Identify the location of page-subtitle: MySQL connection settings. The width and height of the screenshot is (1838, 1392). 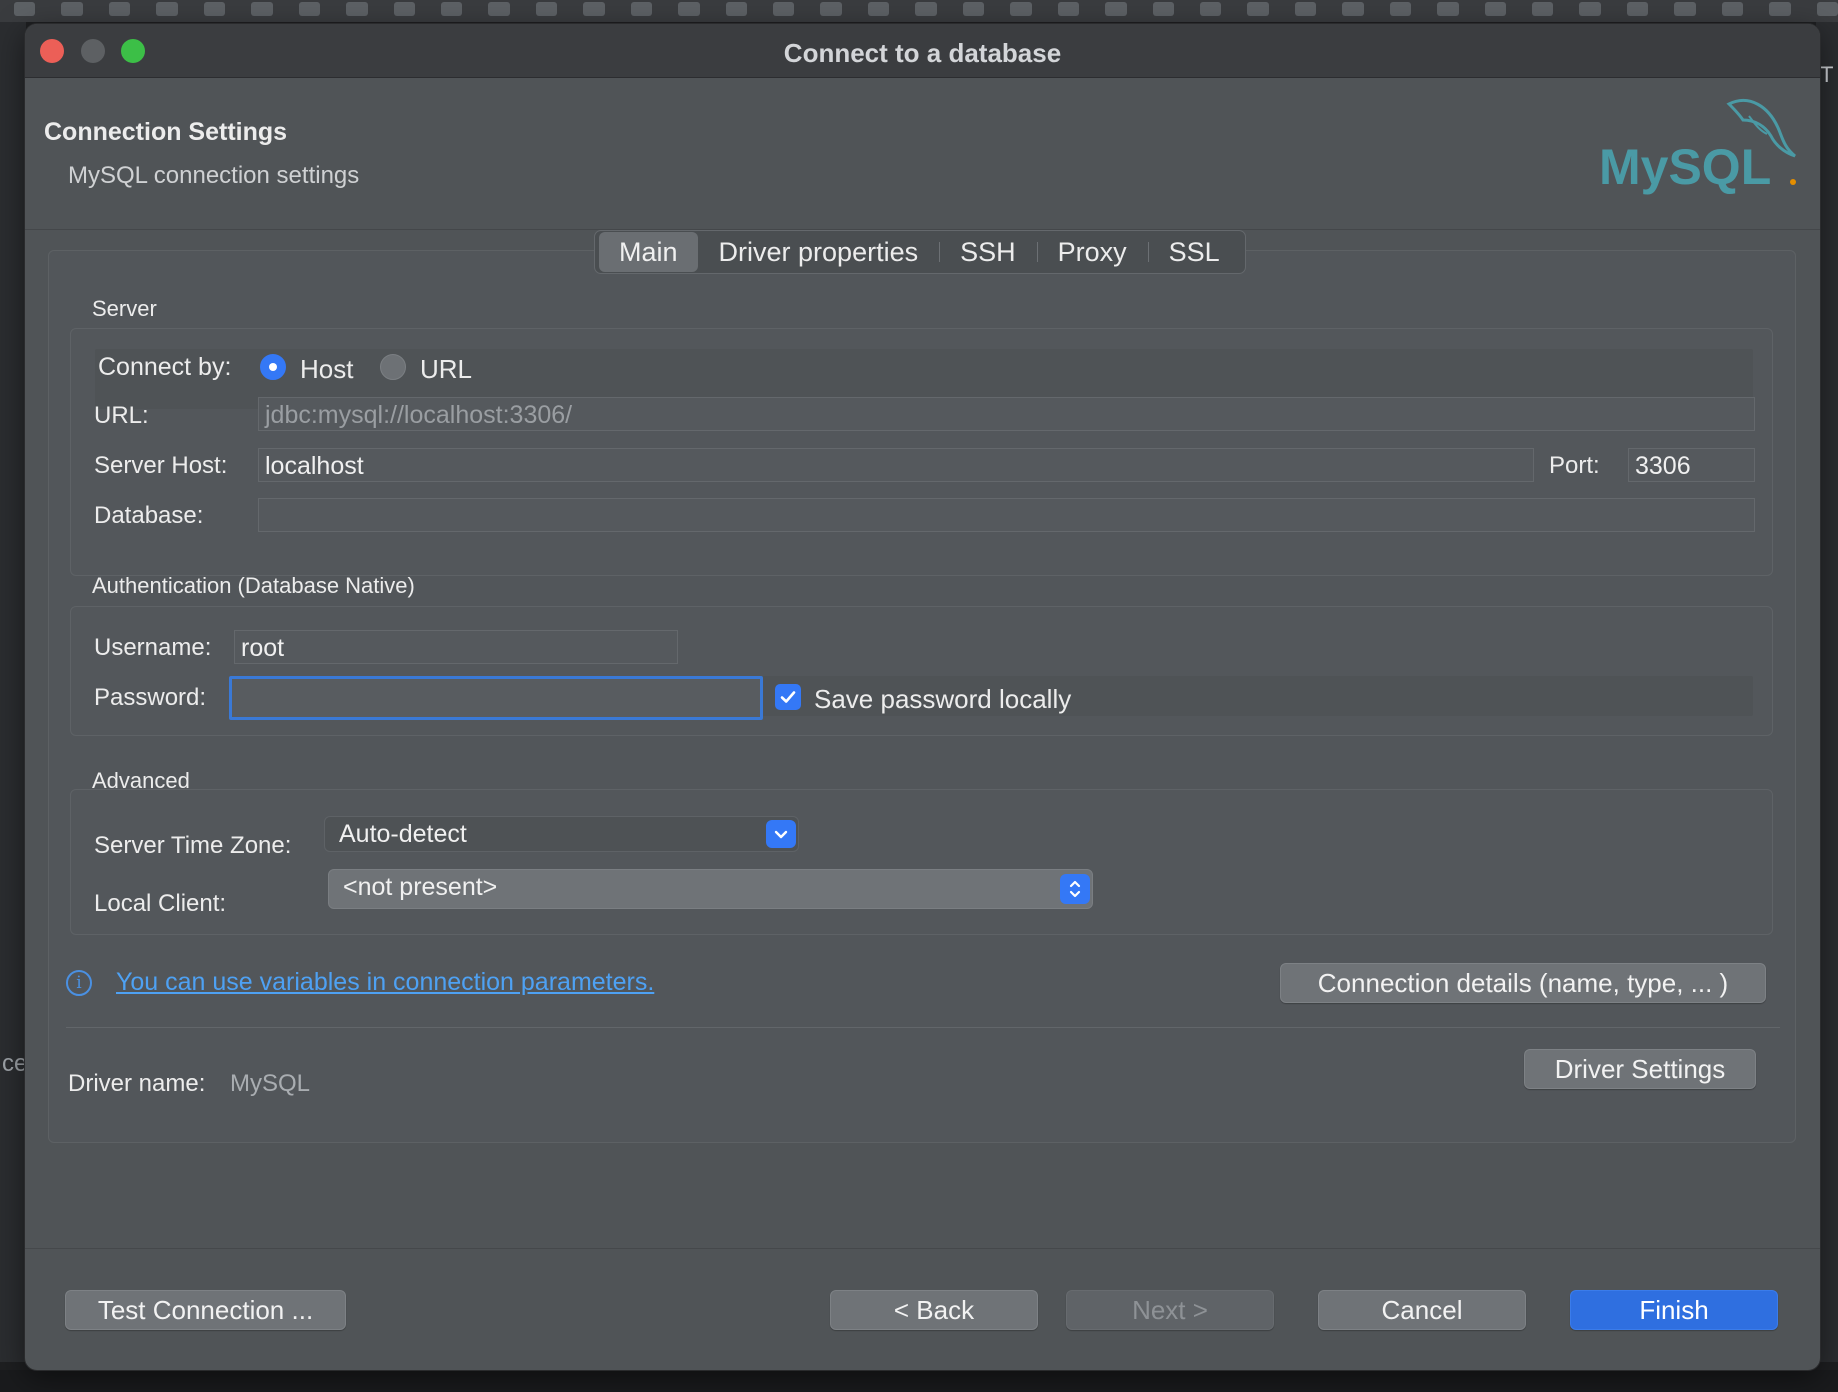
(214, 175).